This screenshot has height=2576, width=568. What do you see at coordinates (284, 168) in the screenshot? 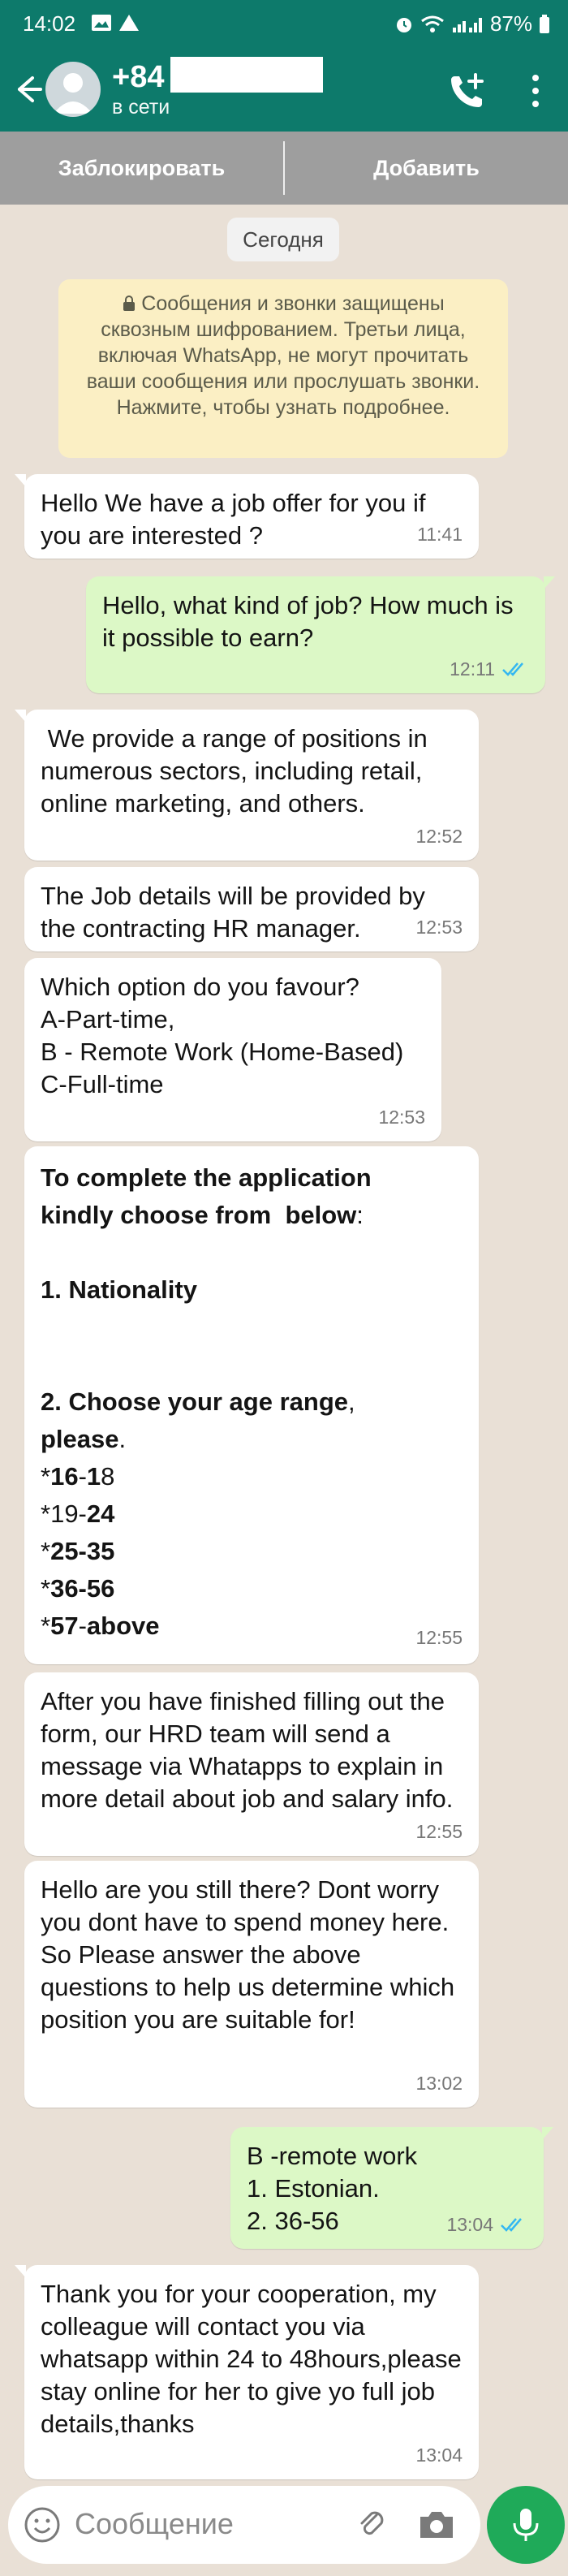
I see `action-bar: Заблокировать Добавить` at bounding box center [284, 168].